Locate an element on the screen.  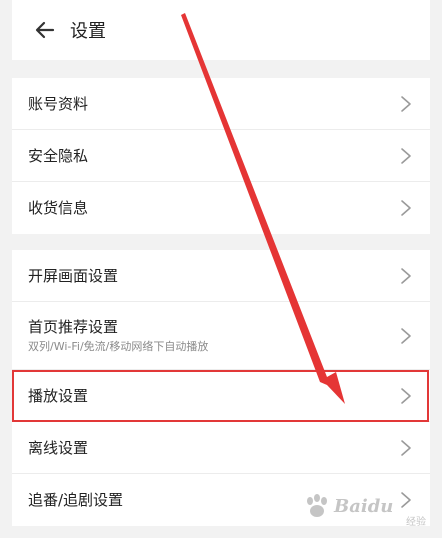
row-label: 开屏画面设置 is located at coordinates (73, 275).